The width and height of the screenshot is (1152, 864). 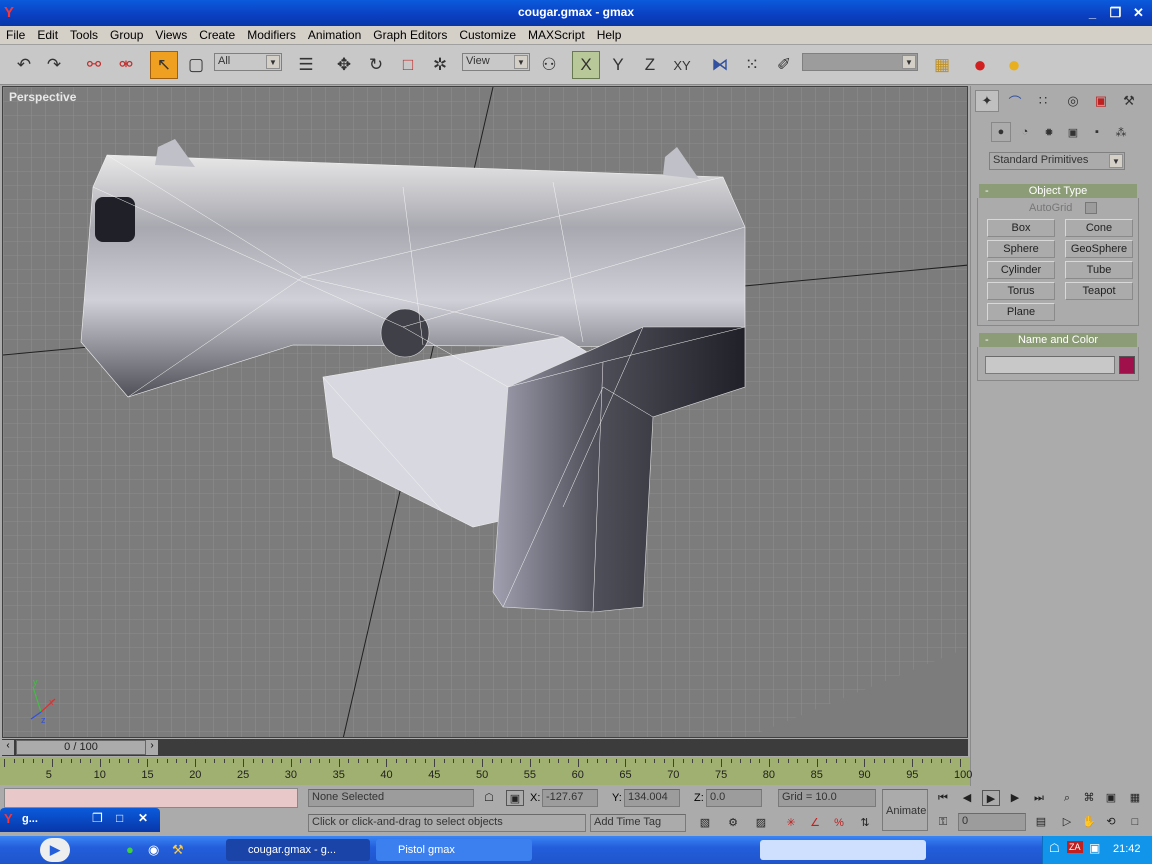 I want to click on shapes-icon: ◔, so click(x=1025, y=132).